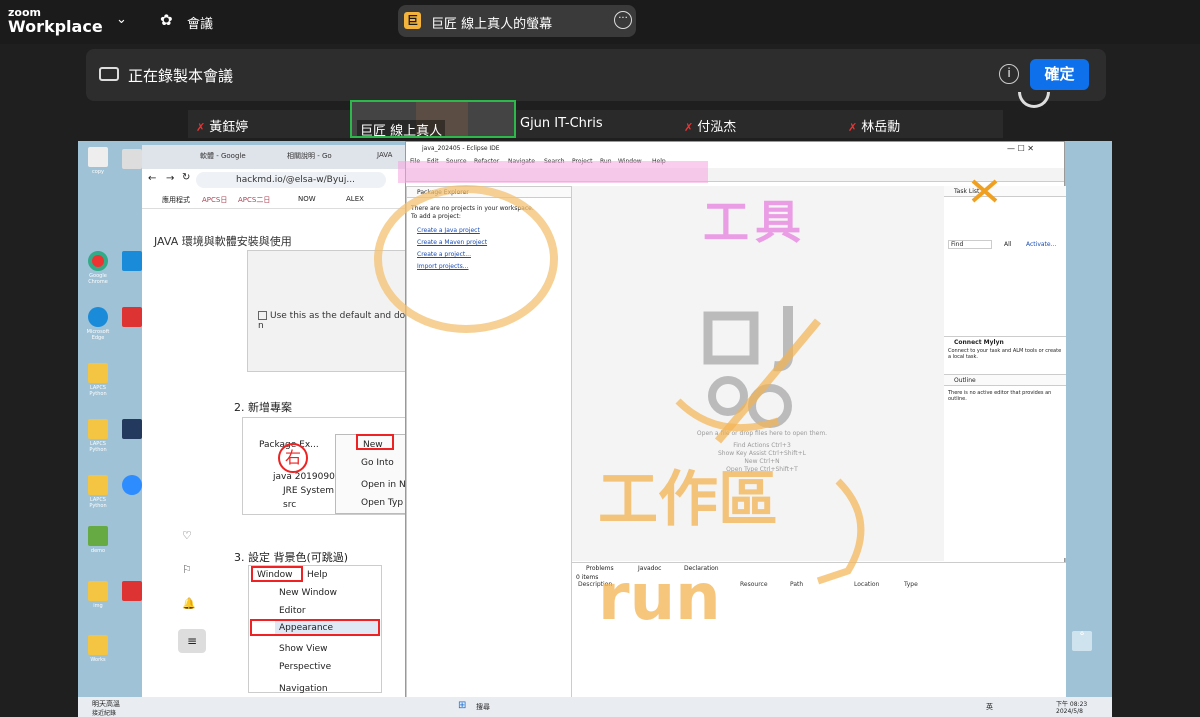  I want to click on recording-banner: 正在錄製本會議 i 確定, so click(596, 75).